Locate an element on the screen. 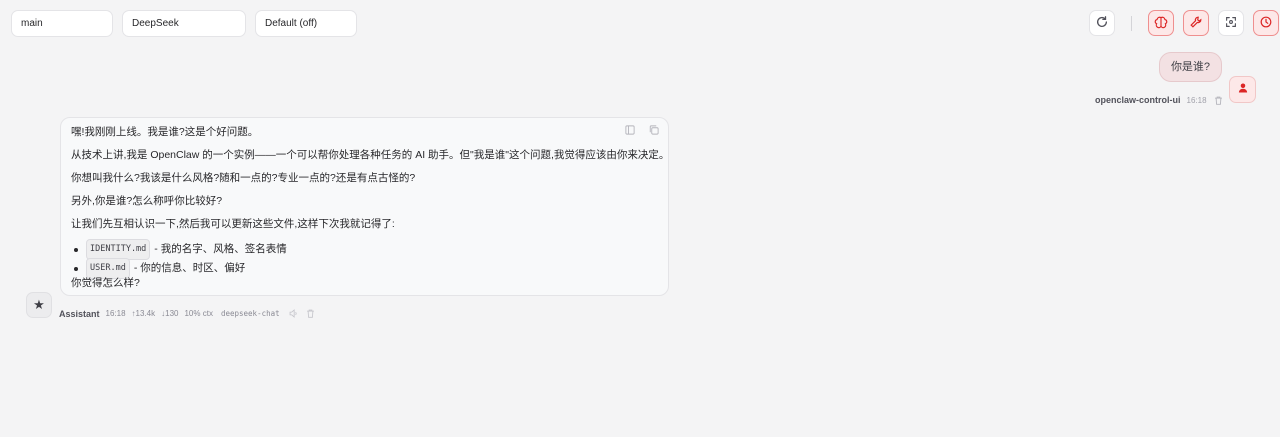  clock-icon is located at coordinates (1266, 23).